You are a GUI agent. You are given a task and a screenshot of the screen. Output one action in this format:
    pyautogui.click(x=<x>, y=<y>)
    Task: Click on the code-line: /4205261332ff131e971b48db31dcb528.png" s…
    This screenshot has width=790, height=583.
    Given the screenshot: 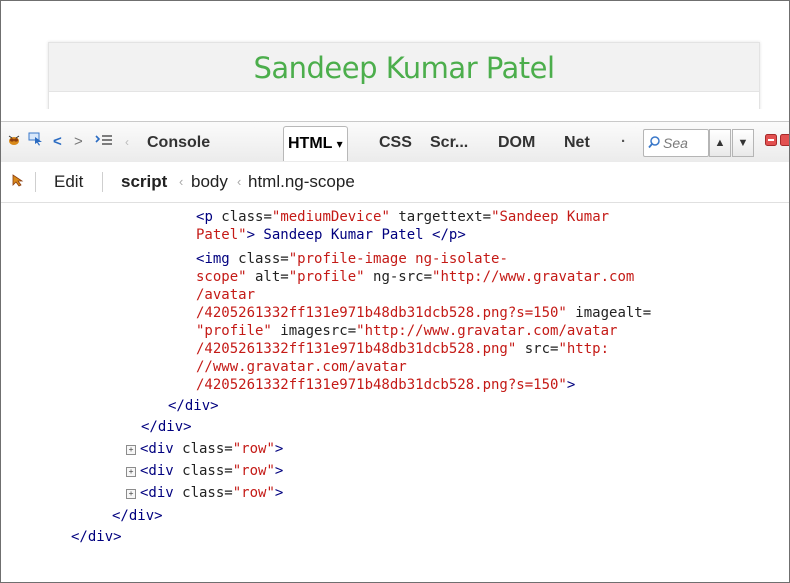 What is the action you would take?
    pyautogui.click(x=402, y=349)
    